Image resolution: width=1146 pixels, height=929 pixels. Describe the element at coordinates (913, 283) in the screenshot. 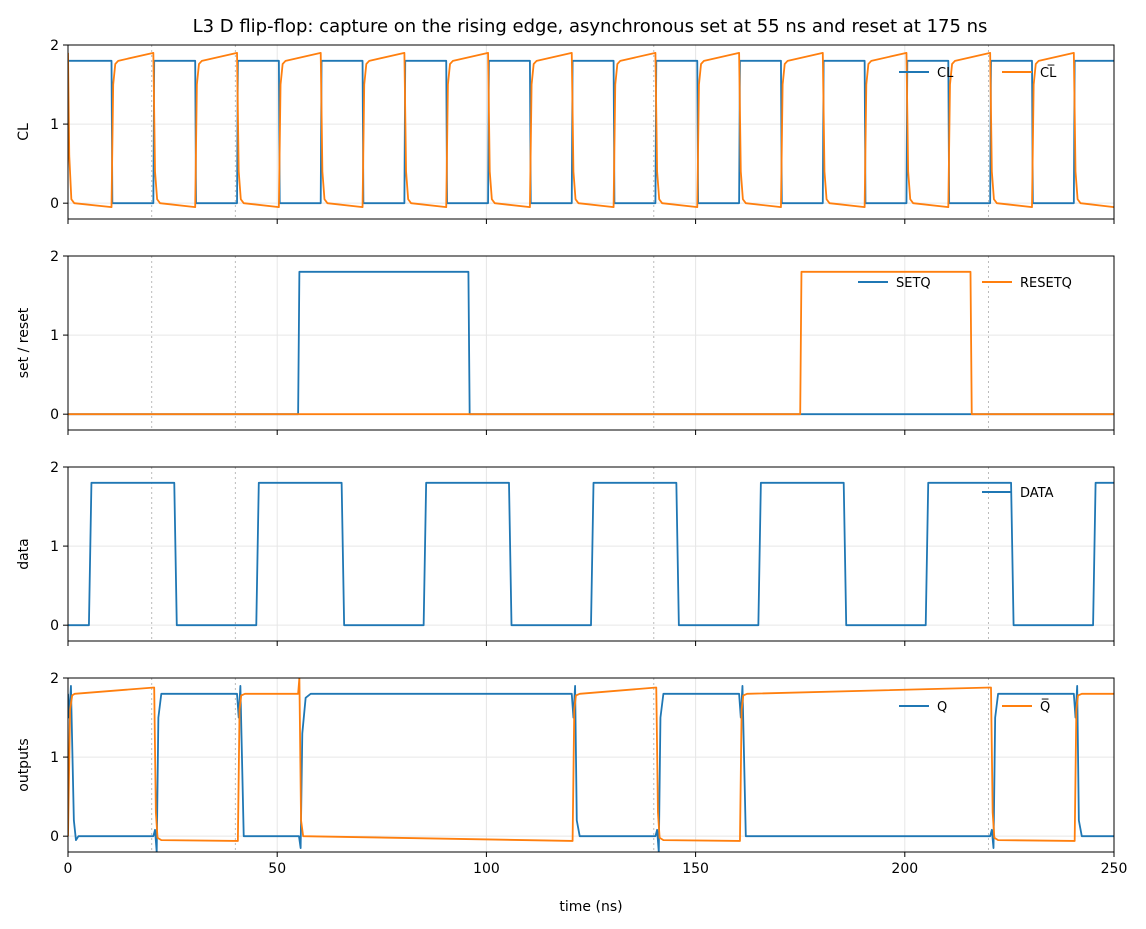

I see `legend-label: SETQ` at that location.